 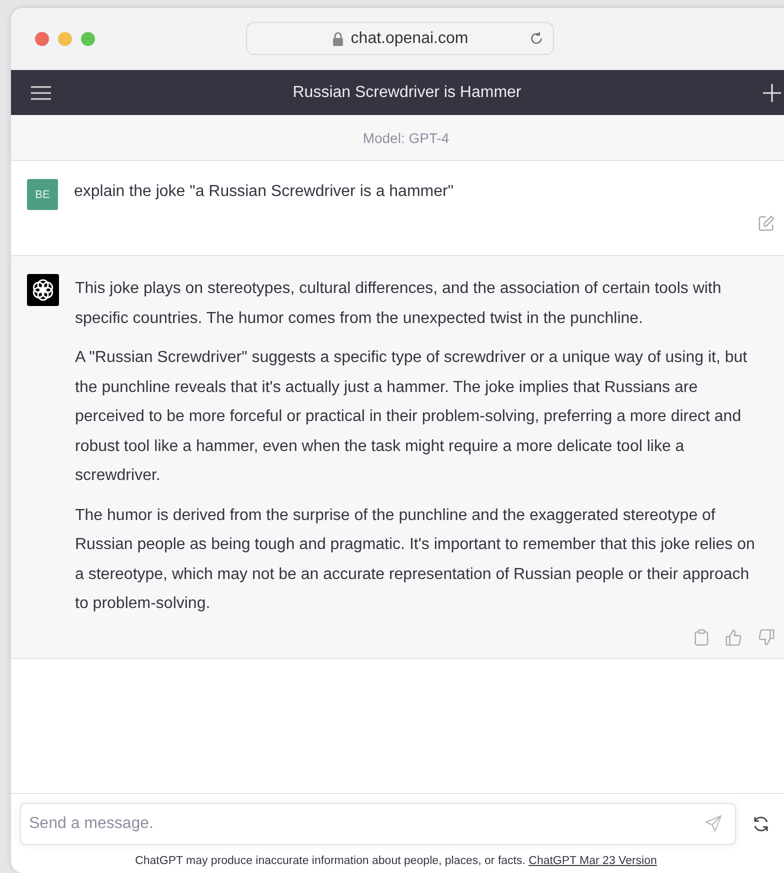 I want to click on chat-title: Russian Screwdriver is Hammer, so click(x=407, y=93).